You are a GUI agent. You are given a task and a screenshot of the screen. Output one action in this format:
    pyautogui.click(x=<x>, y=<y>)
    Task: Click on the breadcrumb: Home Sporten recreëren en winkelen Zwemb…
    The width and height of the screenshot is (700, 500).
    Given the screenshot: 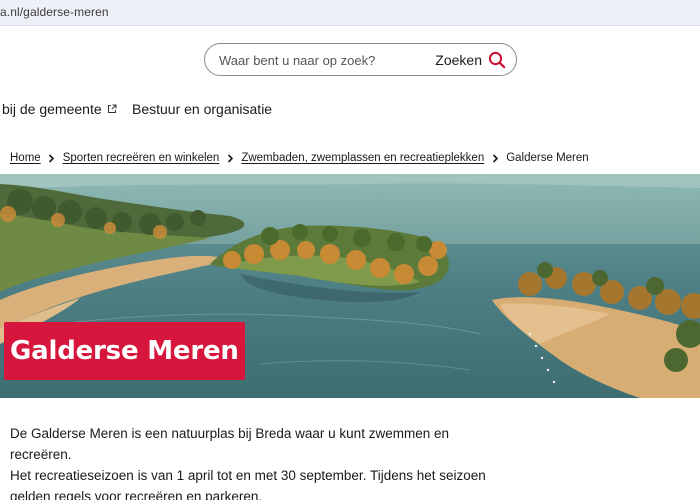 What is the action you would take?
    pyautogui.click(x=299, y=158)
    